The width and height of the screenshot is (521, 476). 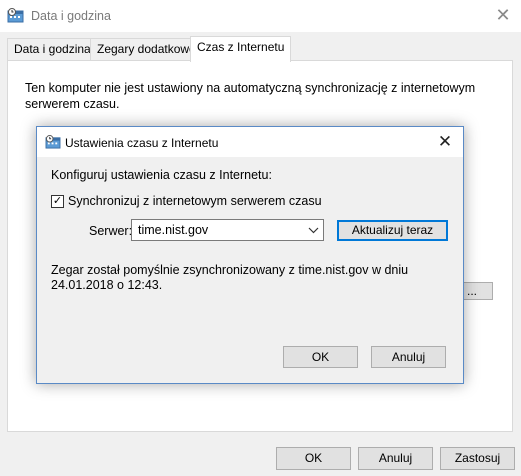 What do you see at coordinates (320, 357) in the screenshot?
I see `dialog-ok-button: OK` at bounding box center [320, 357].